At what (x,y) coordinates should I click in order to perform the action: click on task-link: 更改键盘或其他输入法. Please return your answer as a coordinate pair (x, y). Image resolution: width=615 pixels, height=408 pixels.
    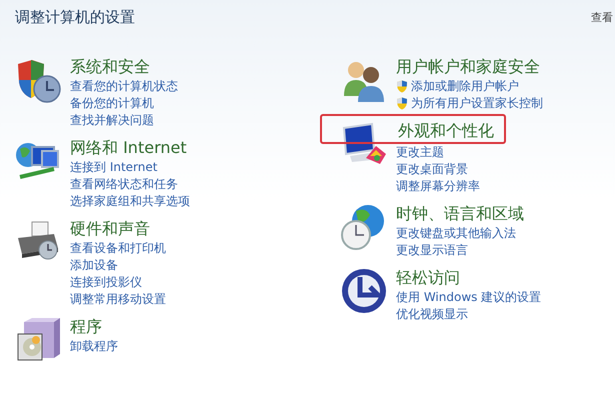
    Looking at the image, I should click on (456, 233).